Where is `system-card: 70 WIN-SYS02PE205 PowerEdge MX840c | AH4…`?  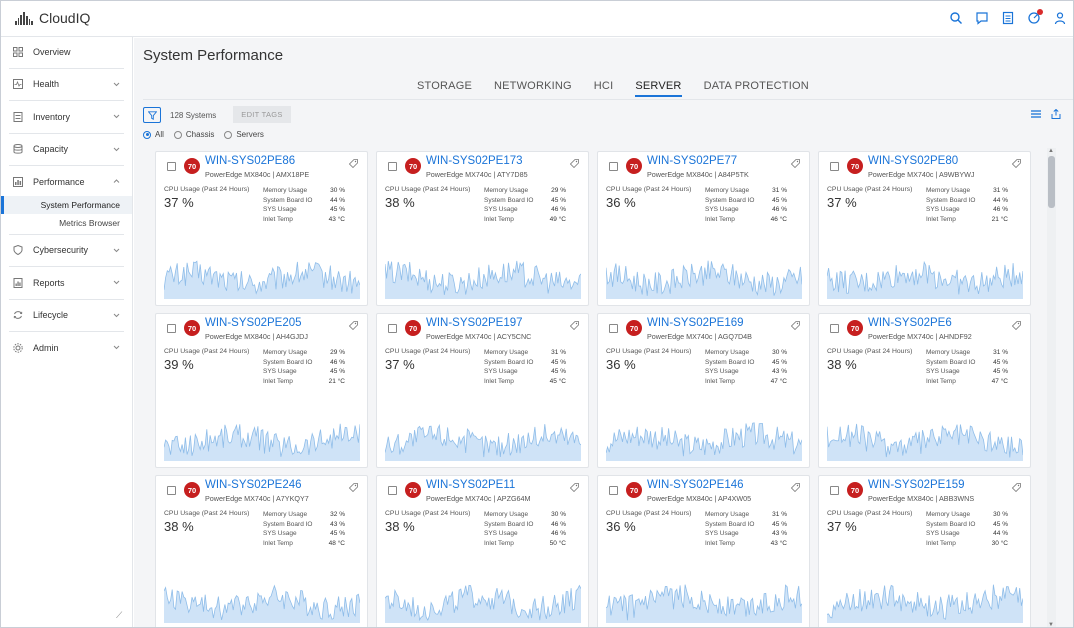 system-card: 70 WIN-SYS02PE205 PowerEdge MX840c | AH4… is located at coordinates (261, 390).